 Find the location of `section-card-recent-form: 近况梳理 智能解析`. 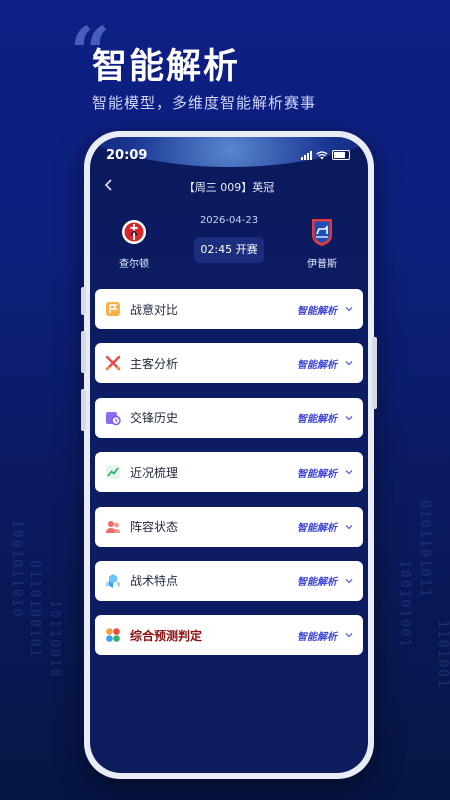

section-card-recent-form: 近况梳理 智能解析 is located at coordinates (229, 472).